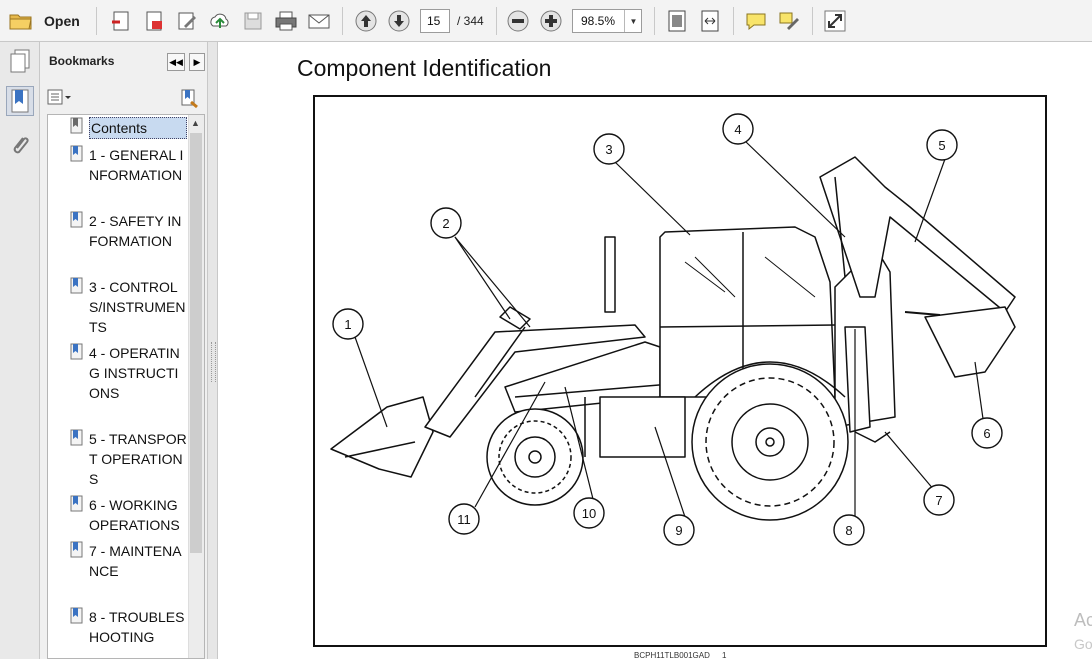  What do you see at coordinates (137, 307) in the screenshot?
I see `bookmark-label: 3 - CONTROLS/INSTRUMENTS` at bounding box center [137, 307].